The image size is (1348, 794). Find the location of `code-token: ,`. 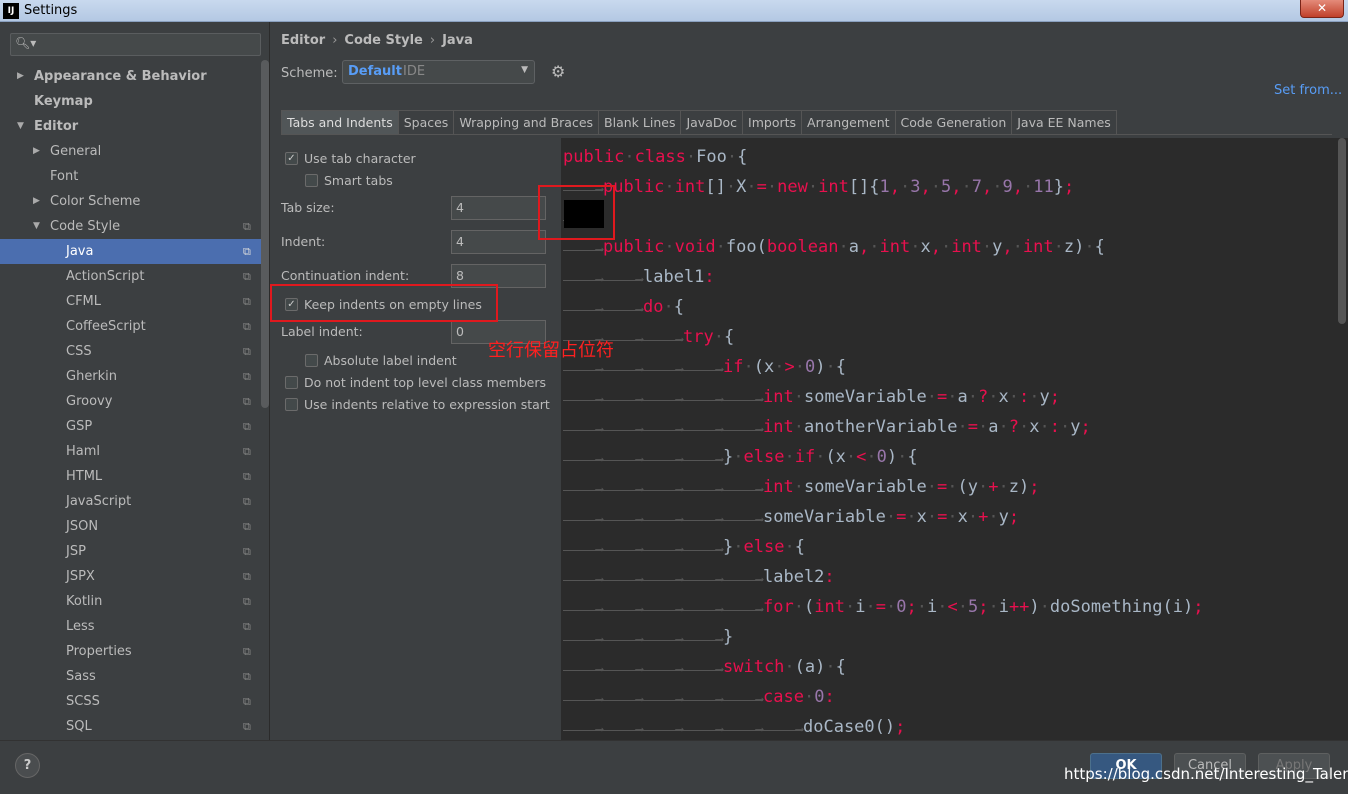

code-token: , is located at coordinates (895, 187).